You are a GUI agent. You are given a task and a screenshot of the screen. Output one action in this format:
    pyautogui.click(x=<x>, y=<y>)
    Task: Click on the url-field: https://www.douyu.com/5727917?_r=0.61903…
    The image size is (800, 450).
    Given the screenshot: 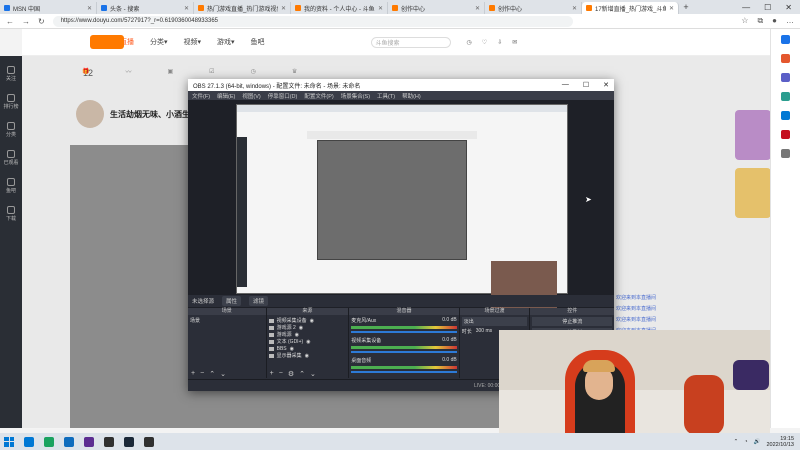 What is the action you would take?
    pyautogui.click(x=312, y=21)
    